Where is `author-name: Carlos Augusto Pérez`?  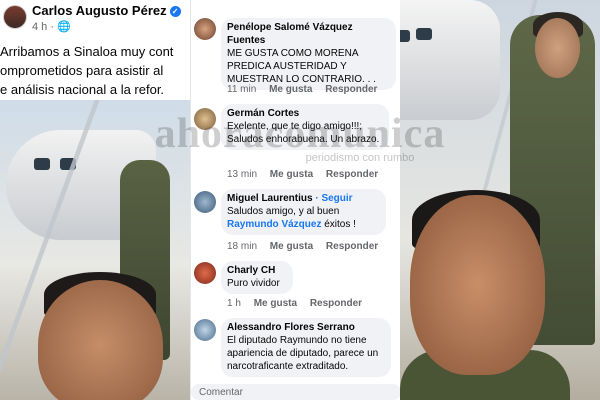 author-name: Carlos Augusto Pérez is located at coordinates (99, 10).